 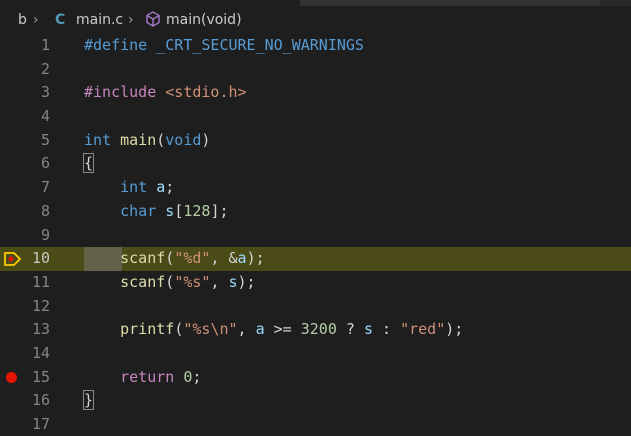 What do you see at coordinates (99, 20) in the screenshot?
I see `breadcrumb-file: main.c` at bounding box center [99, 20].